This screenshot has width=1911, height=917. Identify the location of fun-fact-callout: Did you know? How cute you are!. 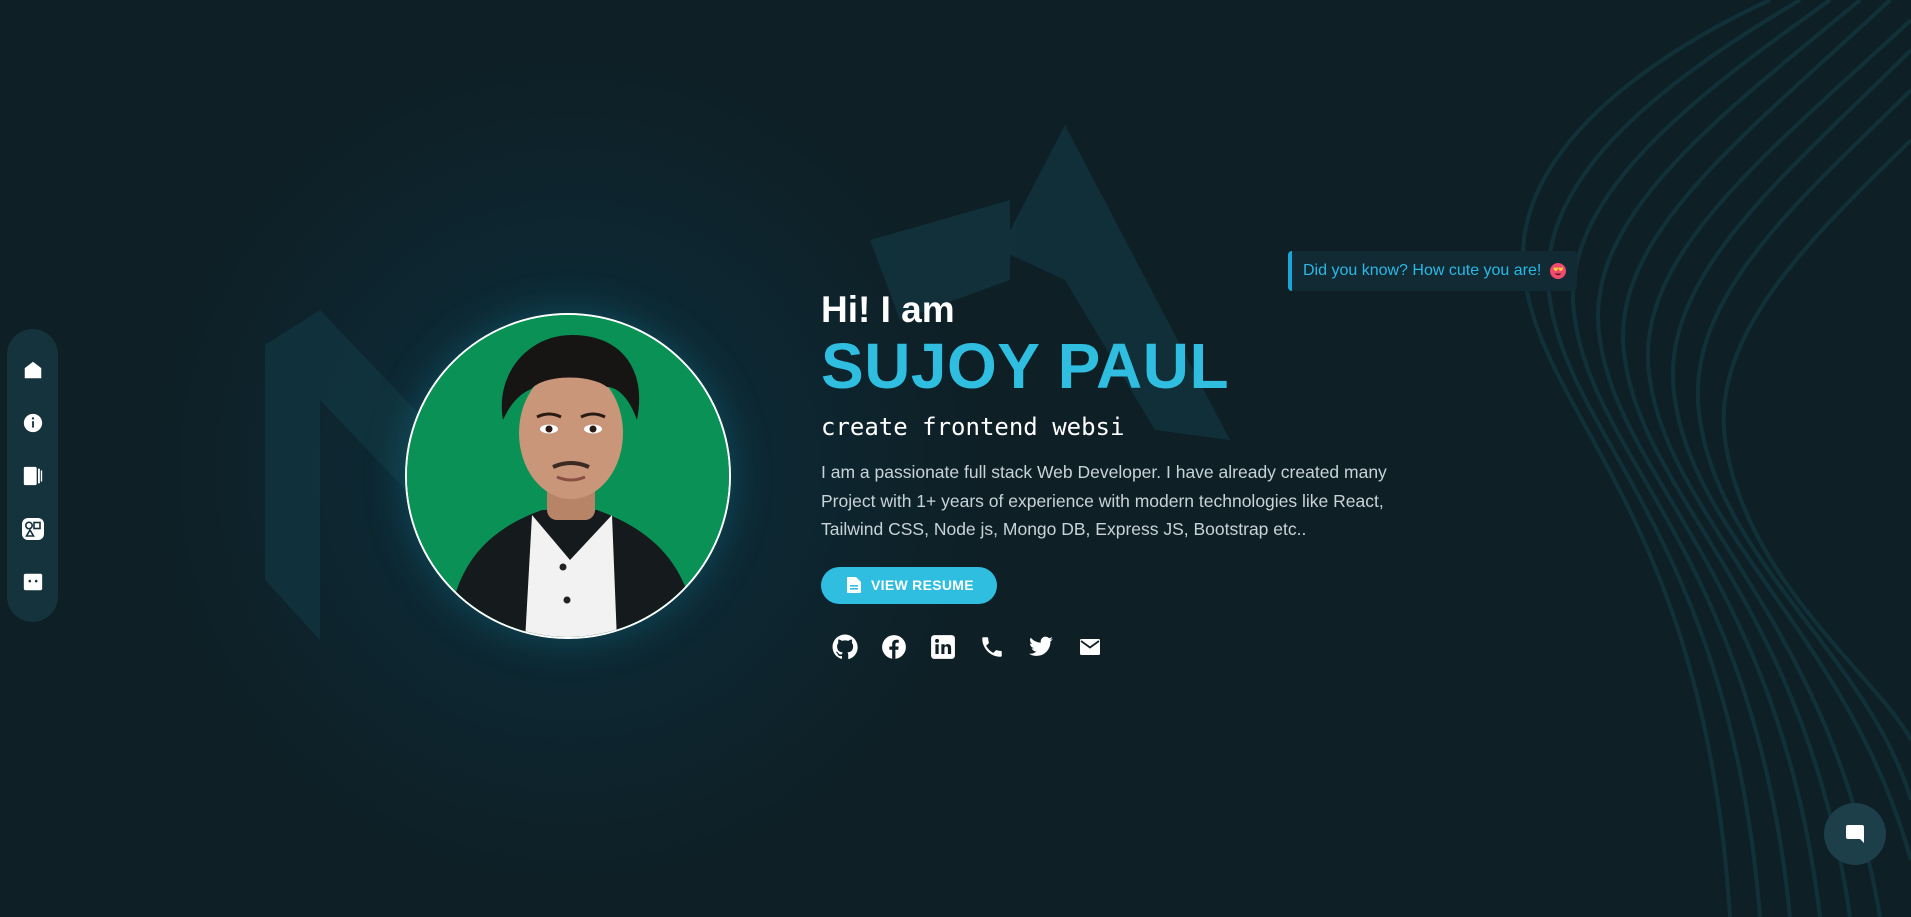
(1433, 271).